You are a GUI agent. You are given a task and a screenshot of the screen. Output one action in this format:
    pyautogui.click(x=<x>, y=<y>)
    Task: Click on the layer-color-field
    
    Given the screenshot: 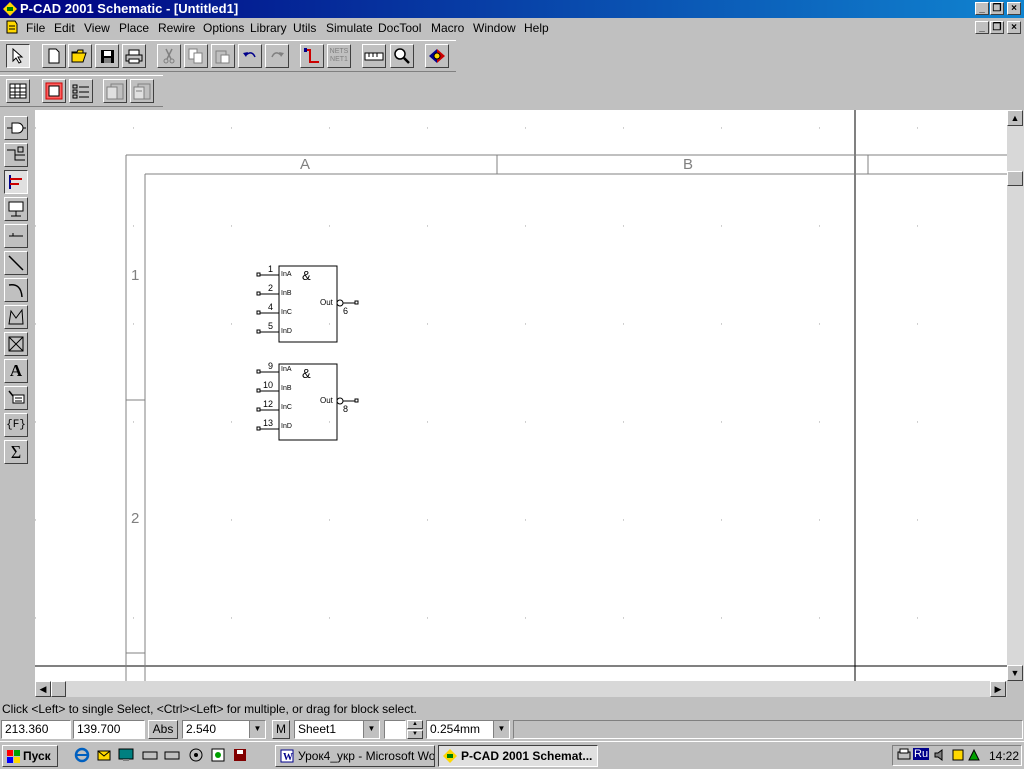 What is the action you would take?
    pyautogui.click(x=395, y=729)
    